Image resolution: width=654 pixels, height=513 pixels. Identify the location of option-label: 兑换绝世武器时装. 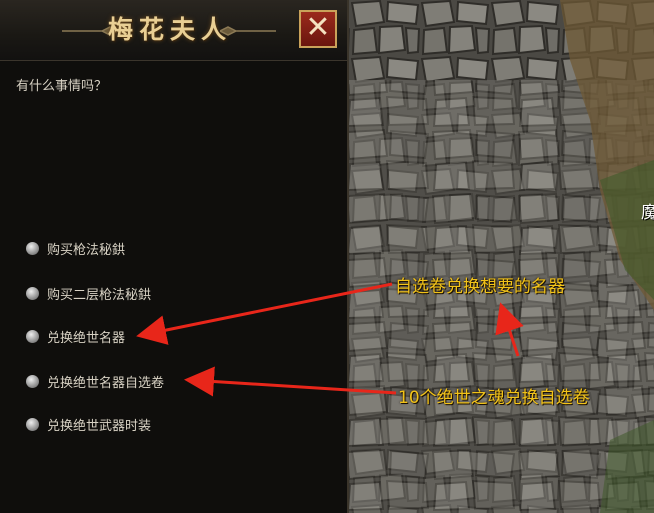
(99, 426).